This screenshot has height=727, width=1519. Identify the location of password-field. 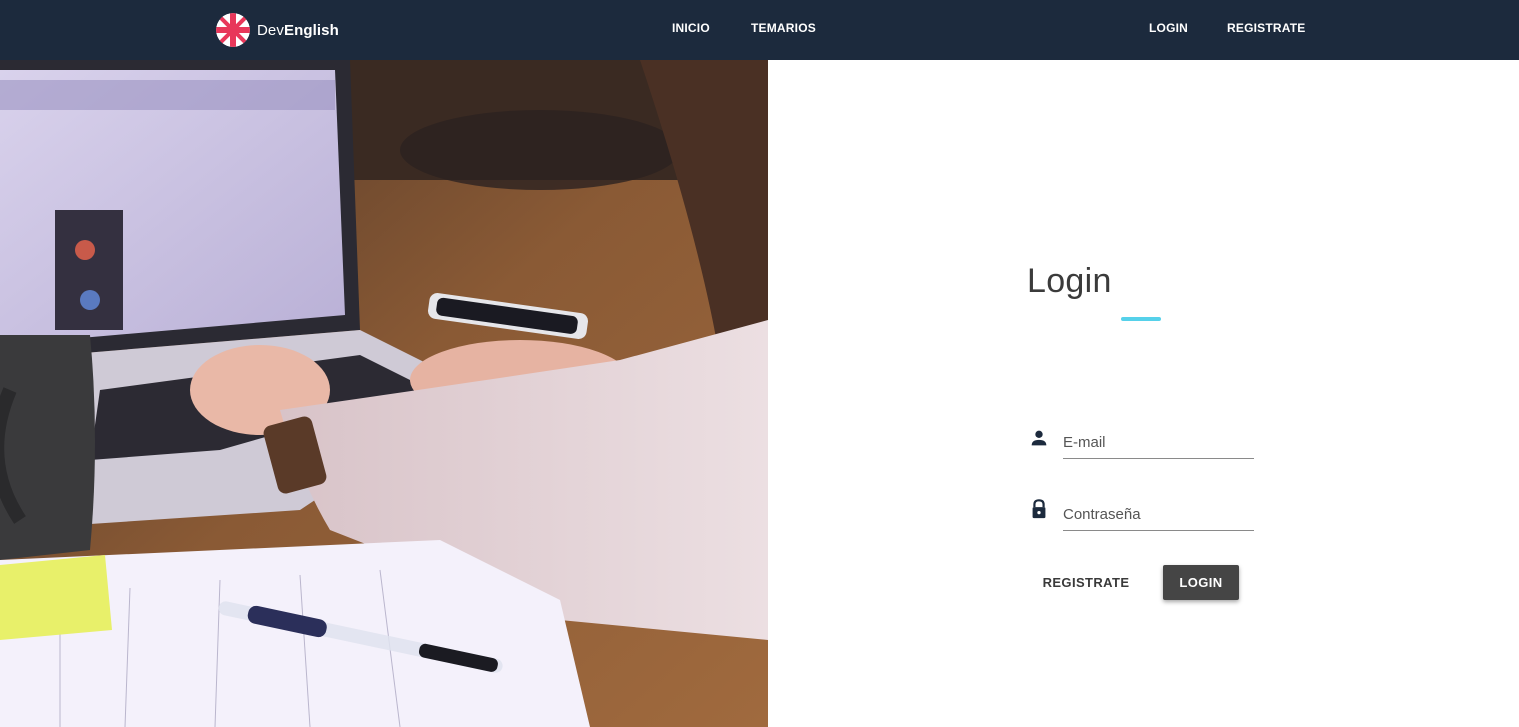
(1158, 515).